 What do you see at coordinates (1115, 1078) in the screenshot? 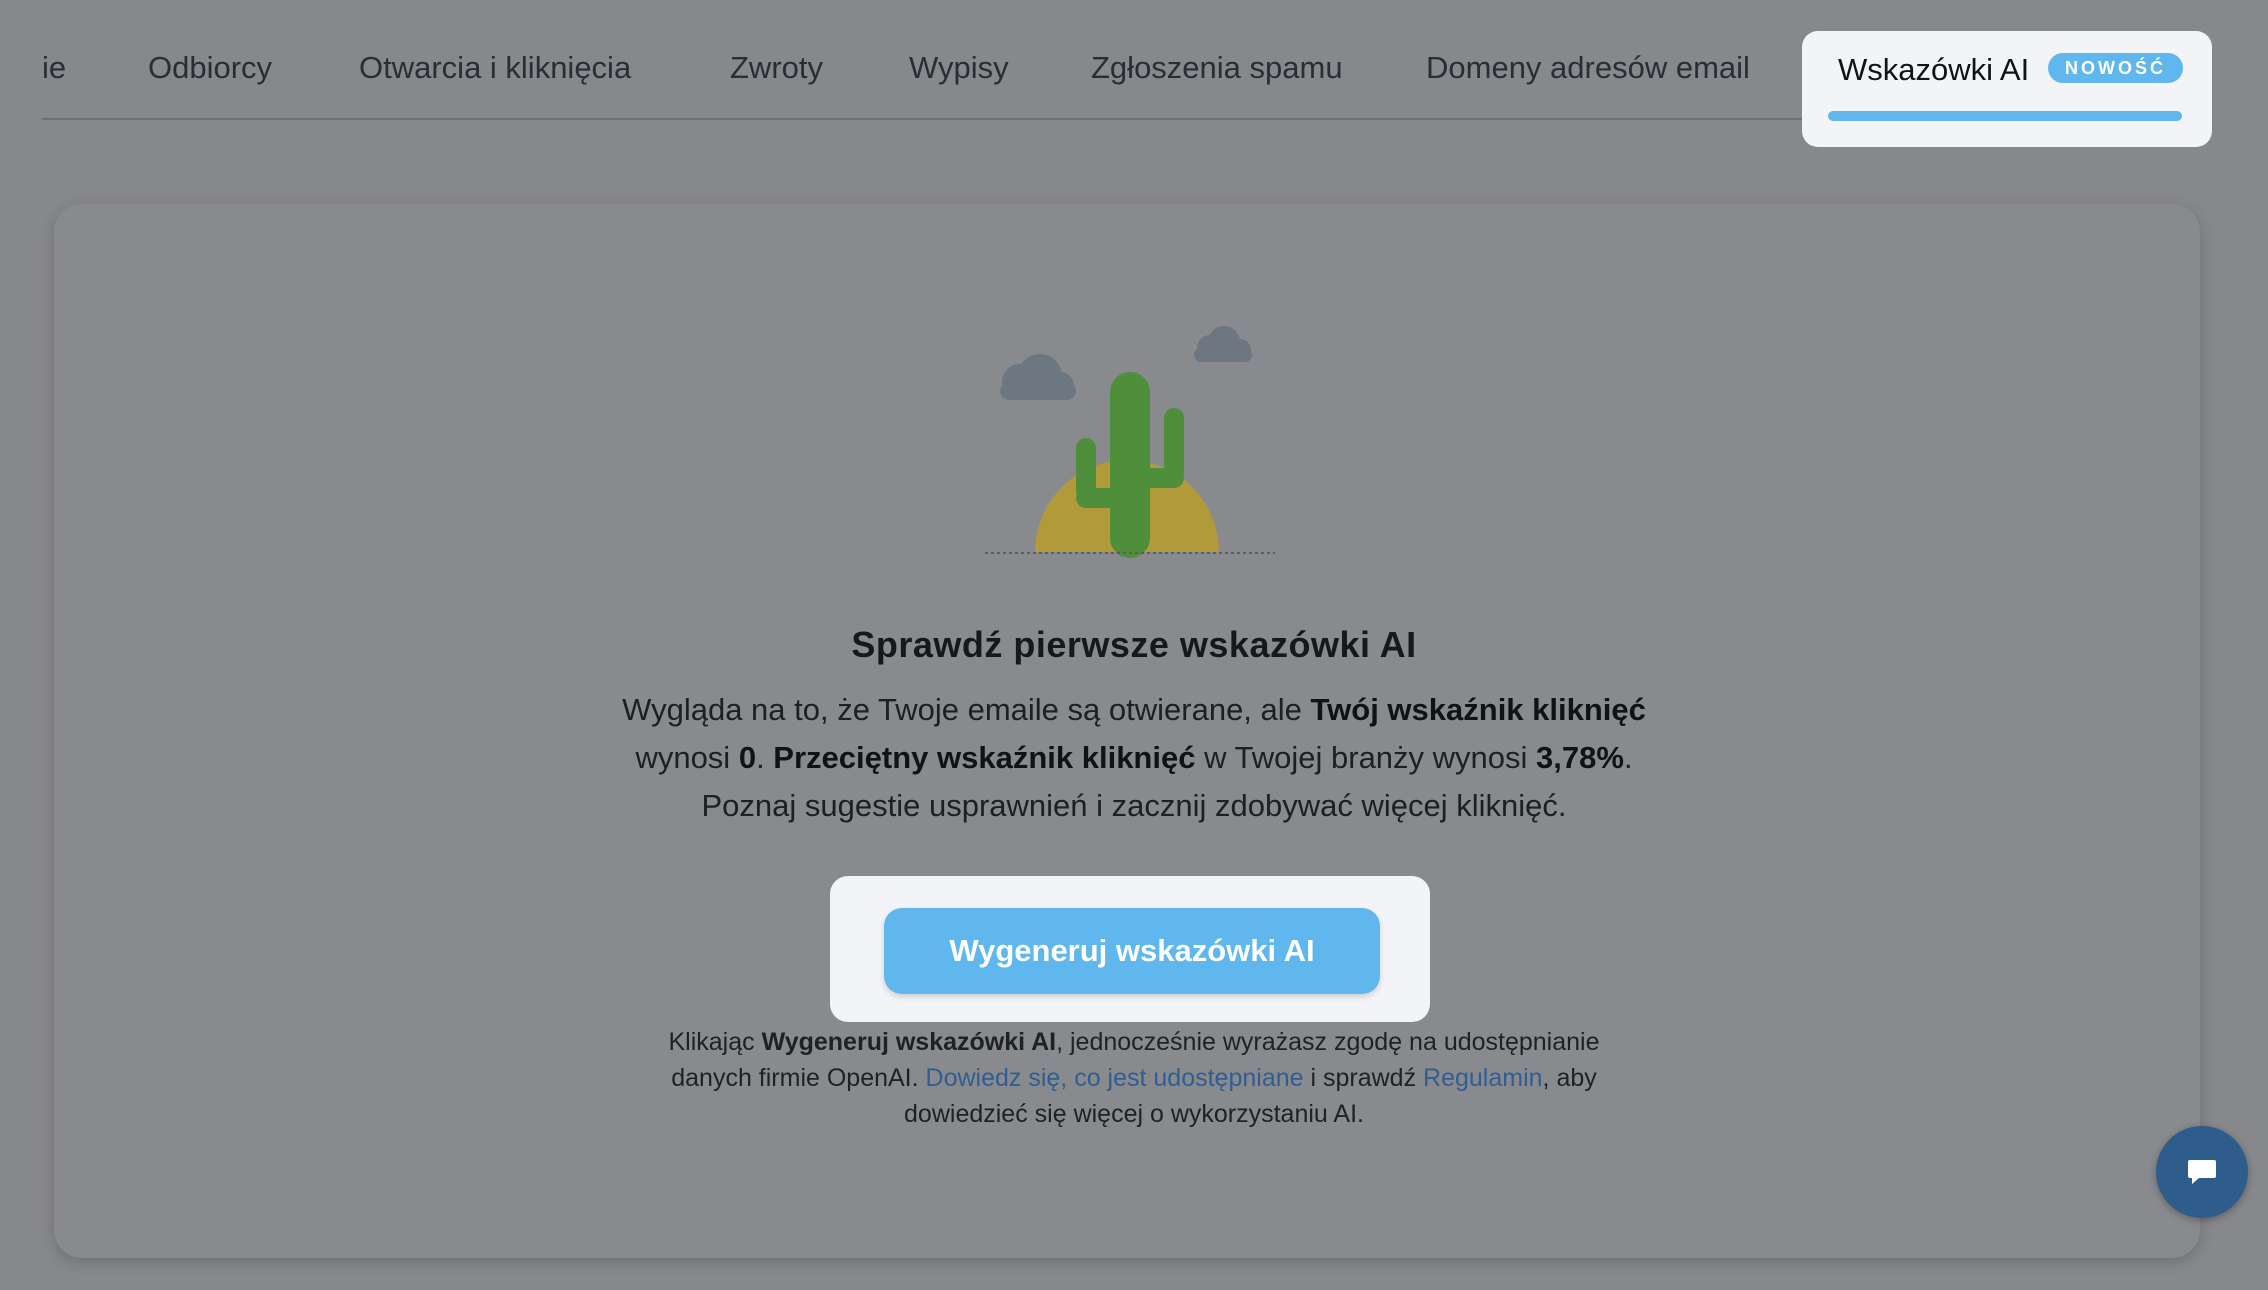
I see `what-is-shared-link: Dowiedz się, co jest udostępniane` at bounding box center [1115, 1078].